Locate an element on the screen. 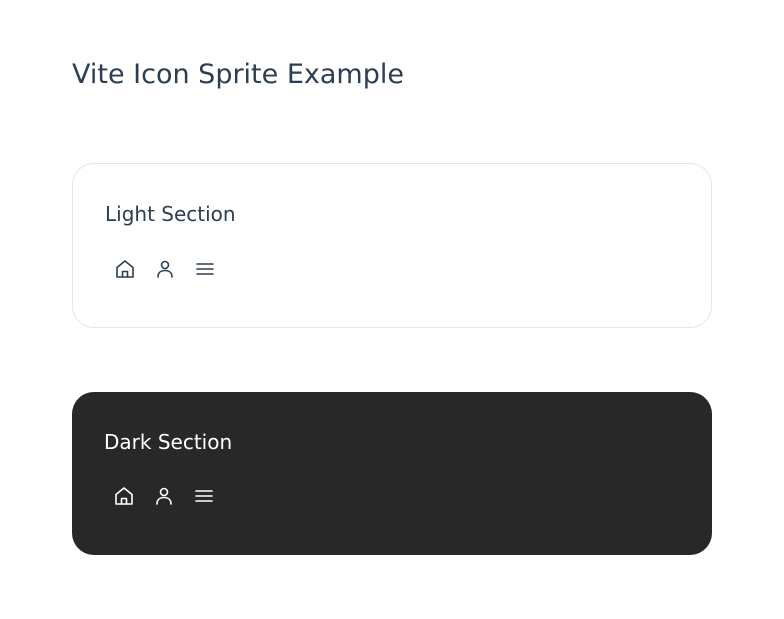 The image size is (784, 619). dark-section-icons is located at coordinates (164, 496).